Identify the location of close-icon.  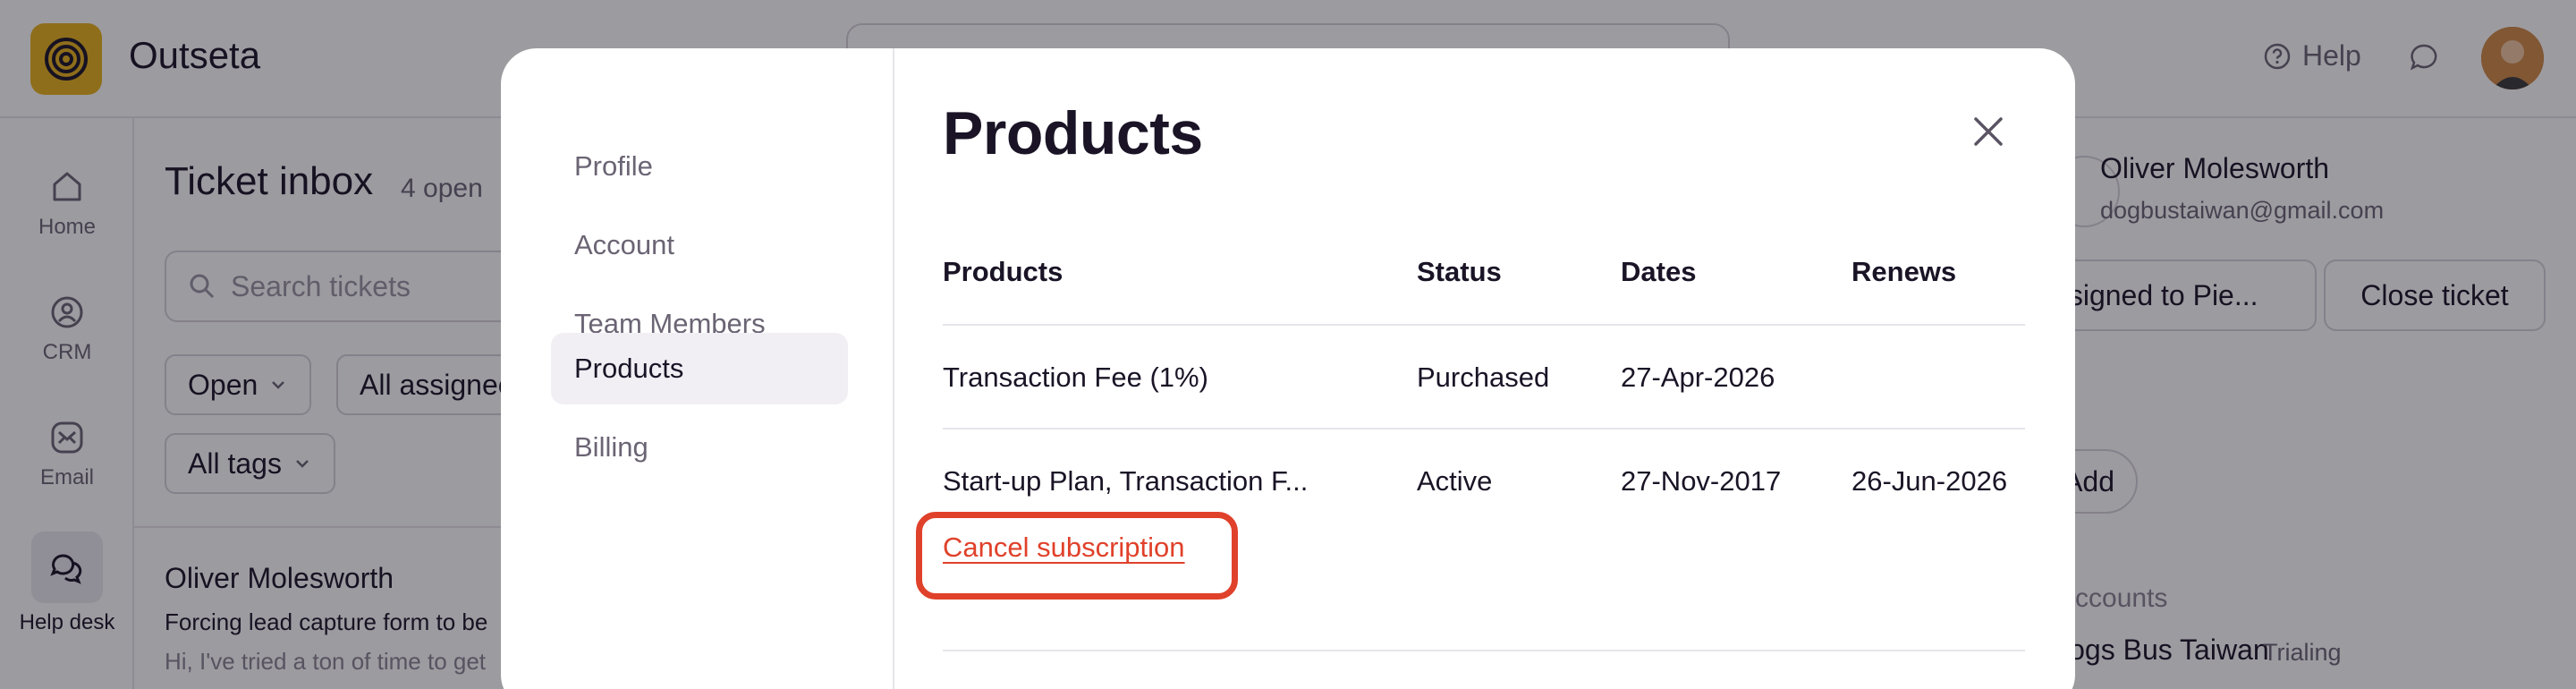
(1988, 131).